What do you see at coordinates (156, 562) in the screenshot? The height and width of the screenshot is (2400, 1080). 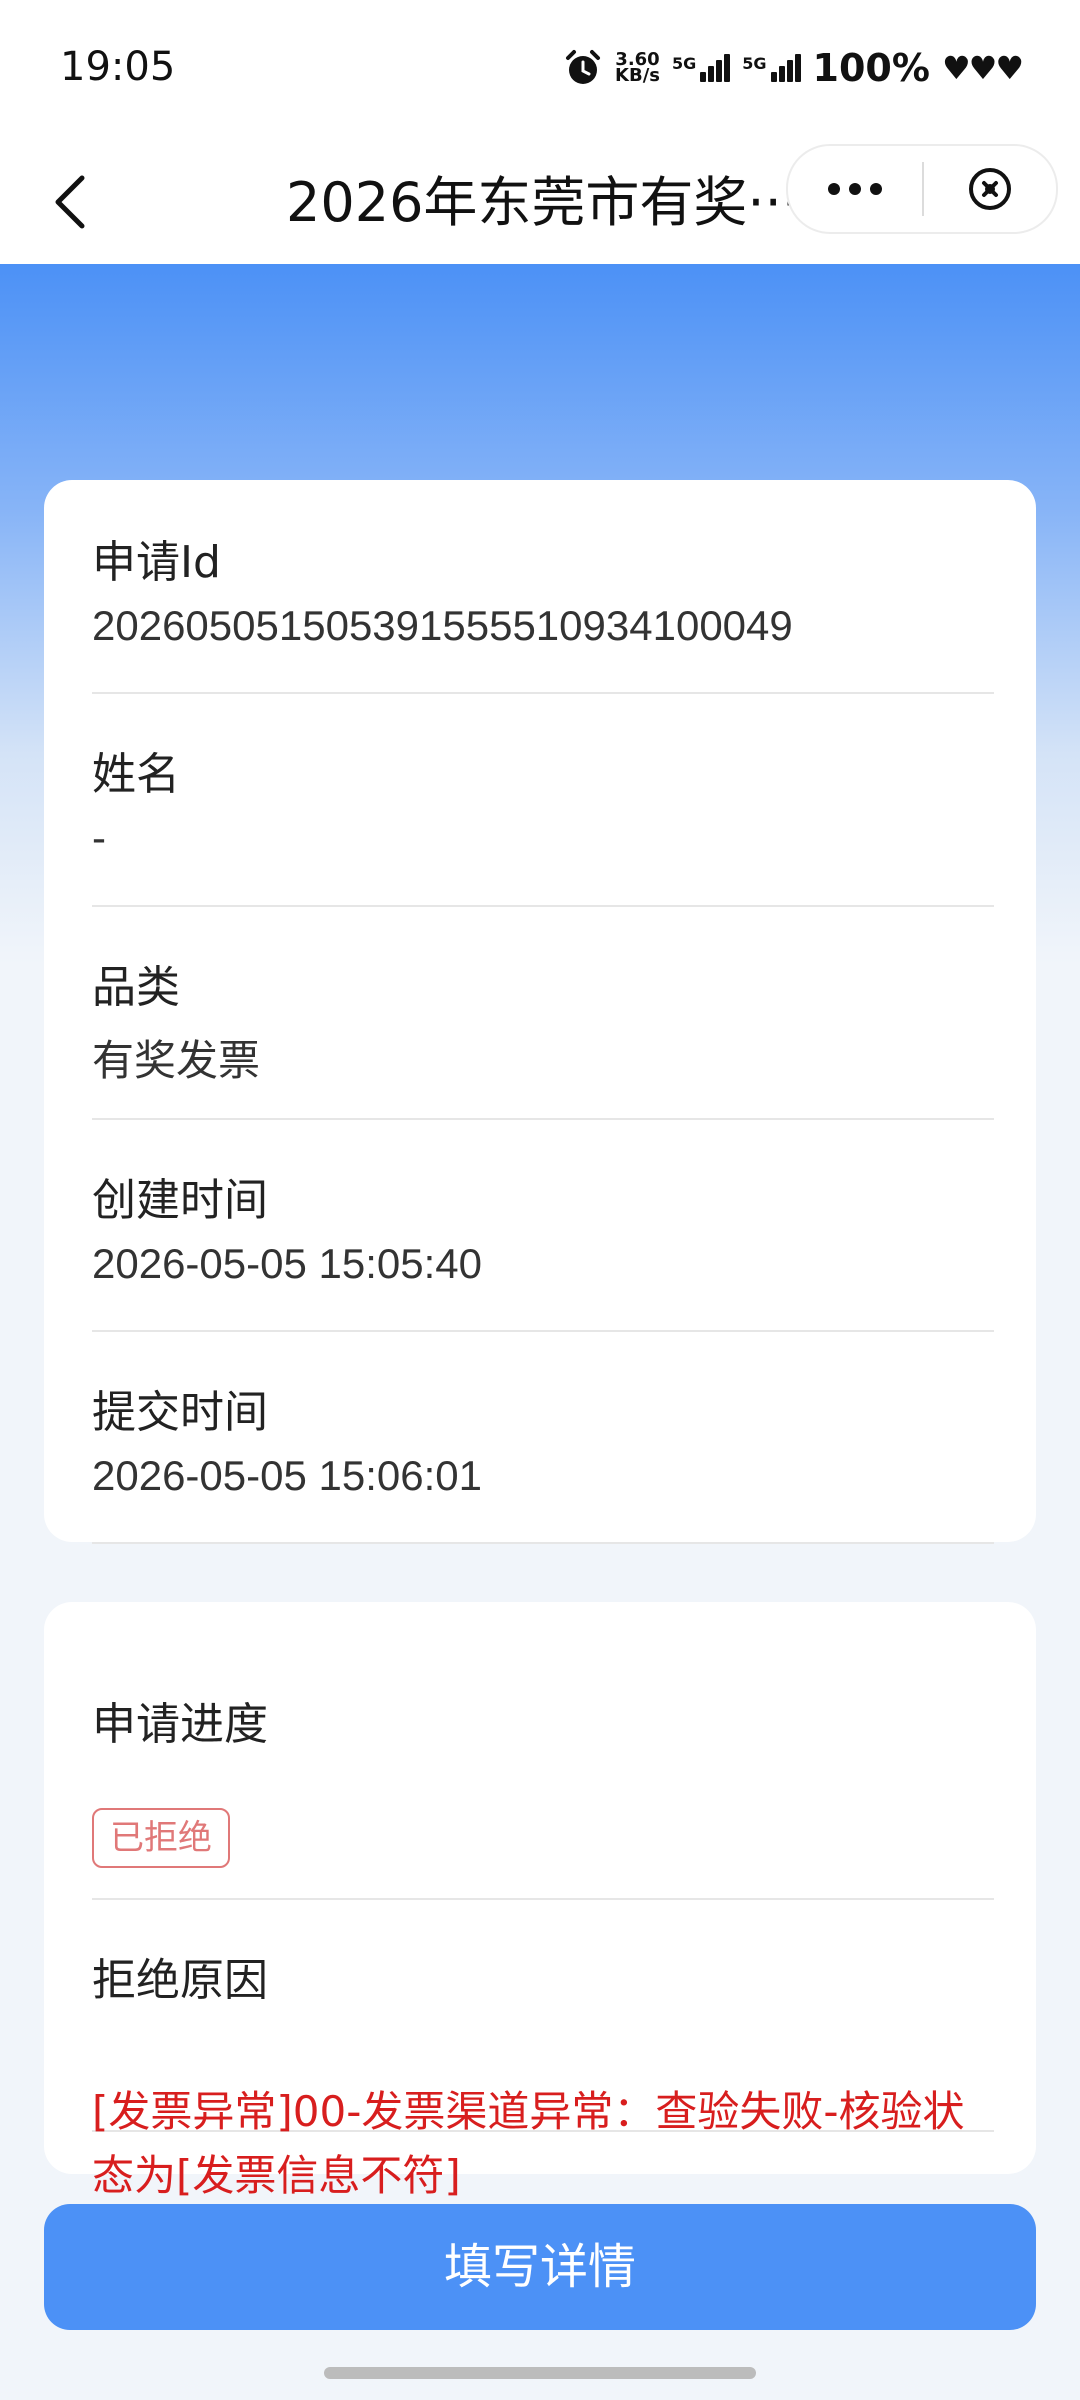 I see `field-label: 申请Id` at bounding box center [156, 562].